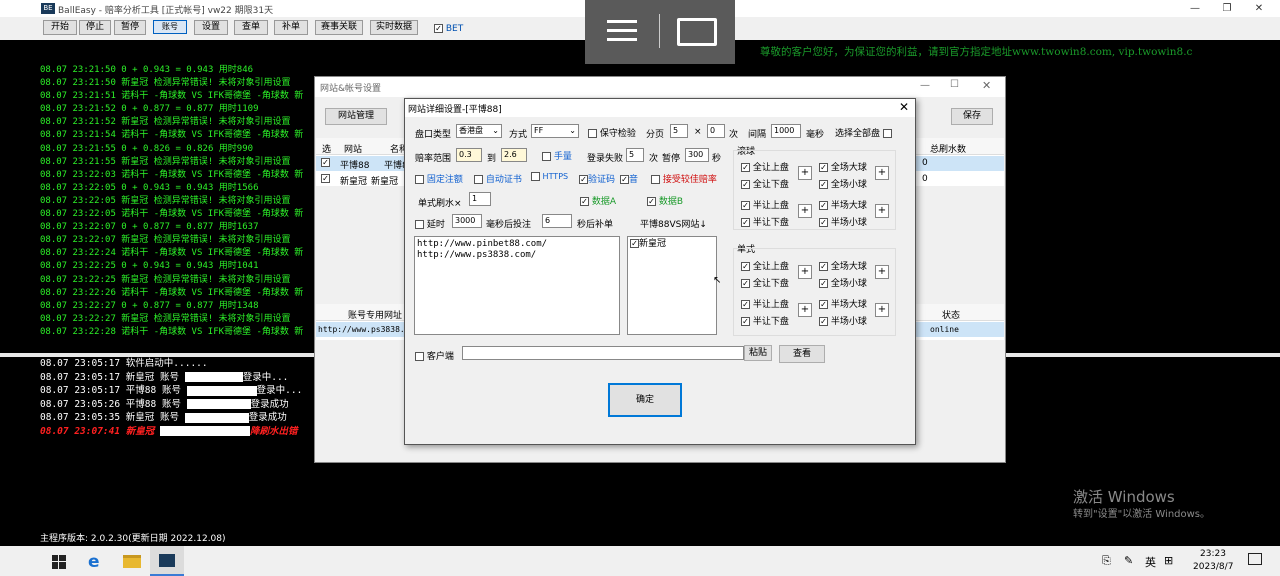  What do you see at coordinates (672, 285) in the screenshot?
I see `site-list: ✓新皇冠` at bounding box center [672, 285].